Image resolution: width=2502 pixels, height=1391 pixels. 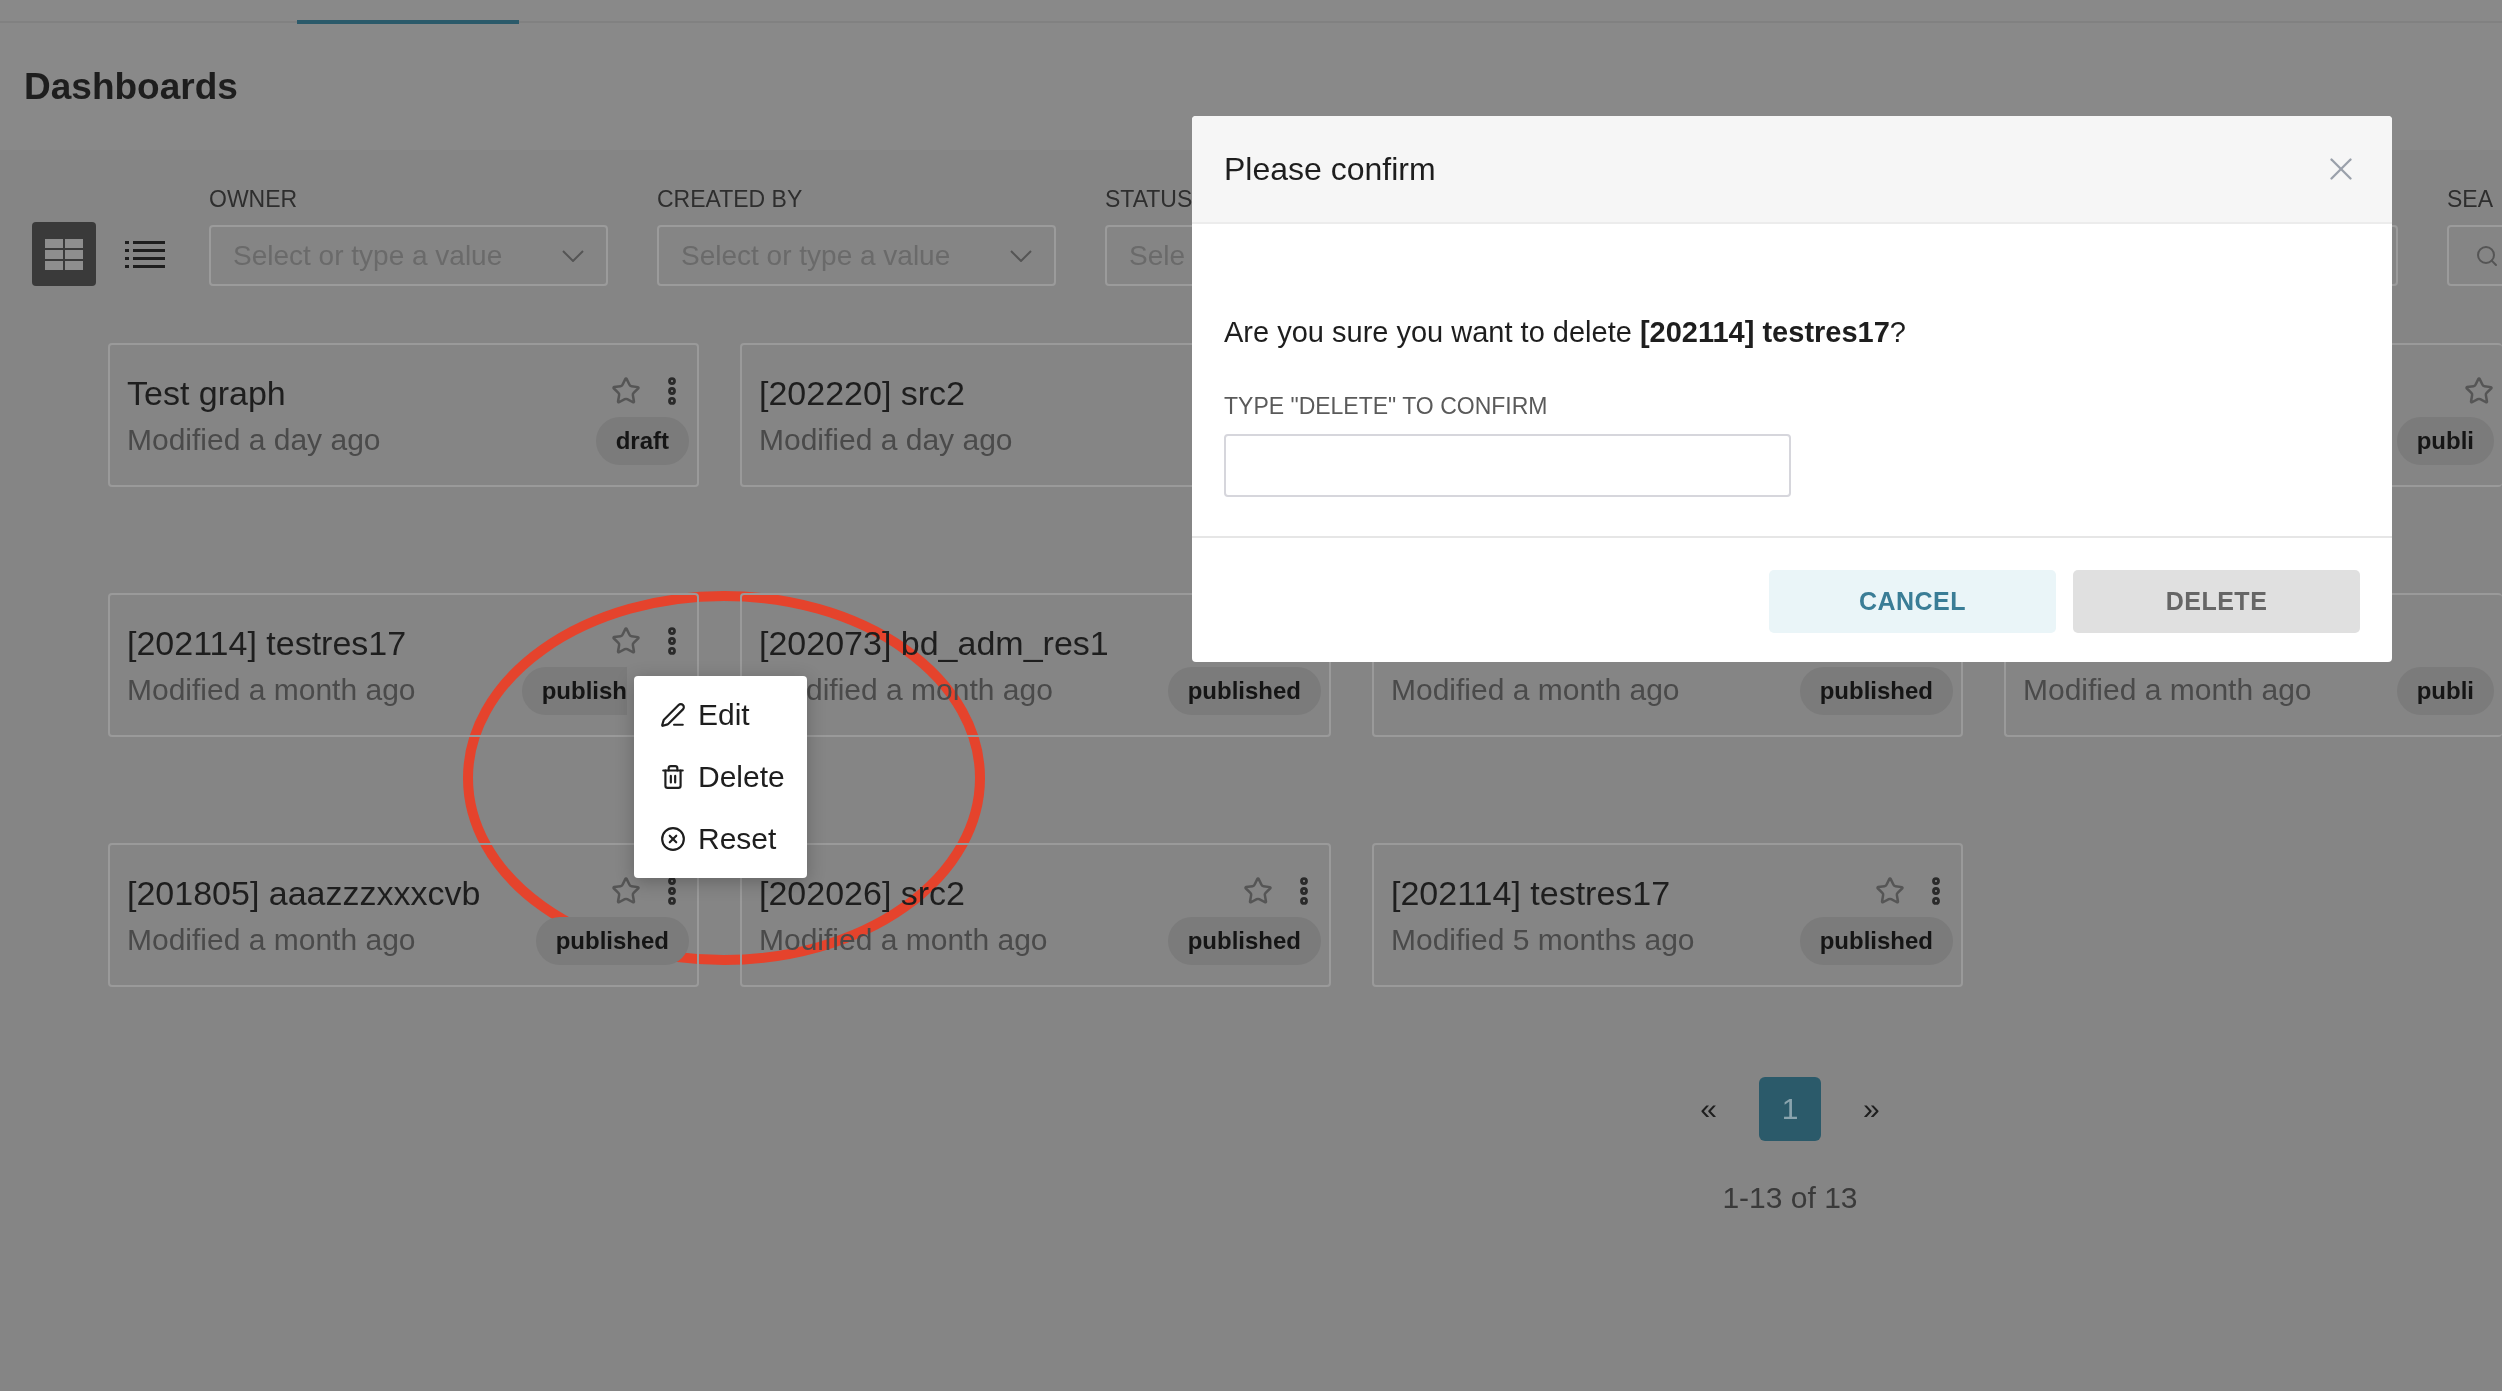 What do you see at coordinates (1708, 1109) in the screenshot?
I see `previous-page-button: «` at bounding box center [1708, 1109].